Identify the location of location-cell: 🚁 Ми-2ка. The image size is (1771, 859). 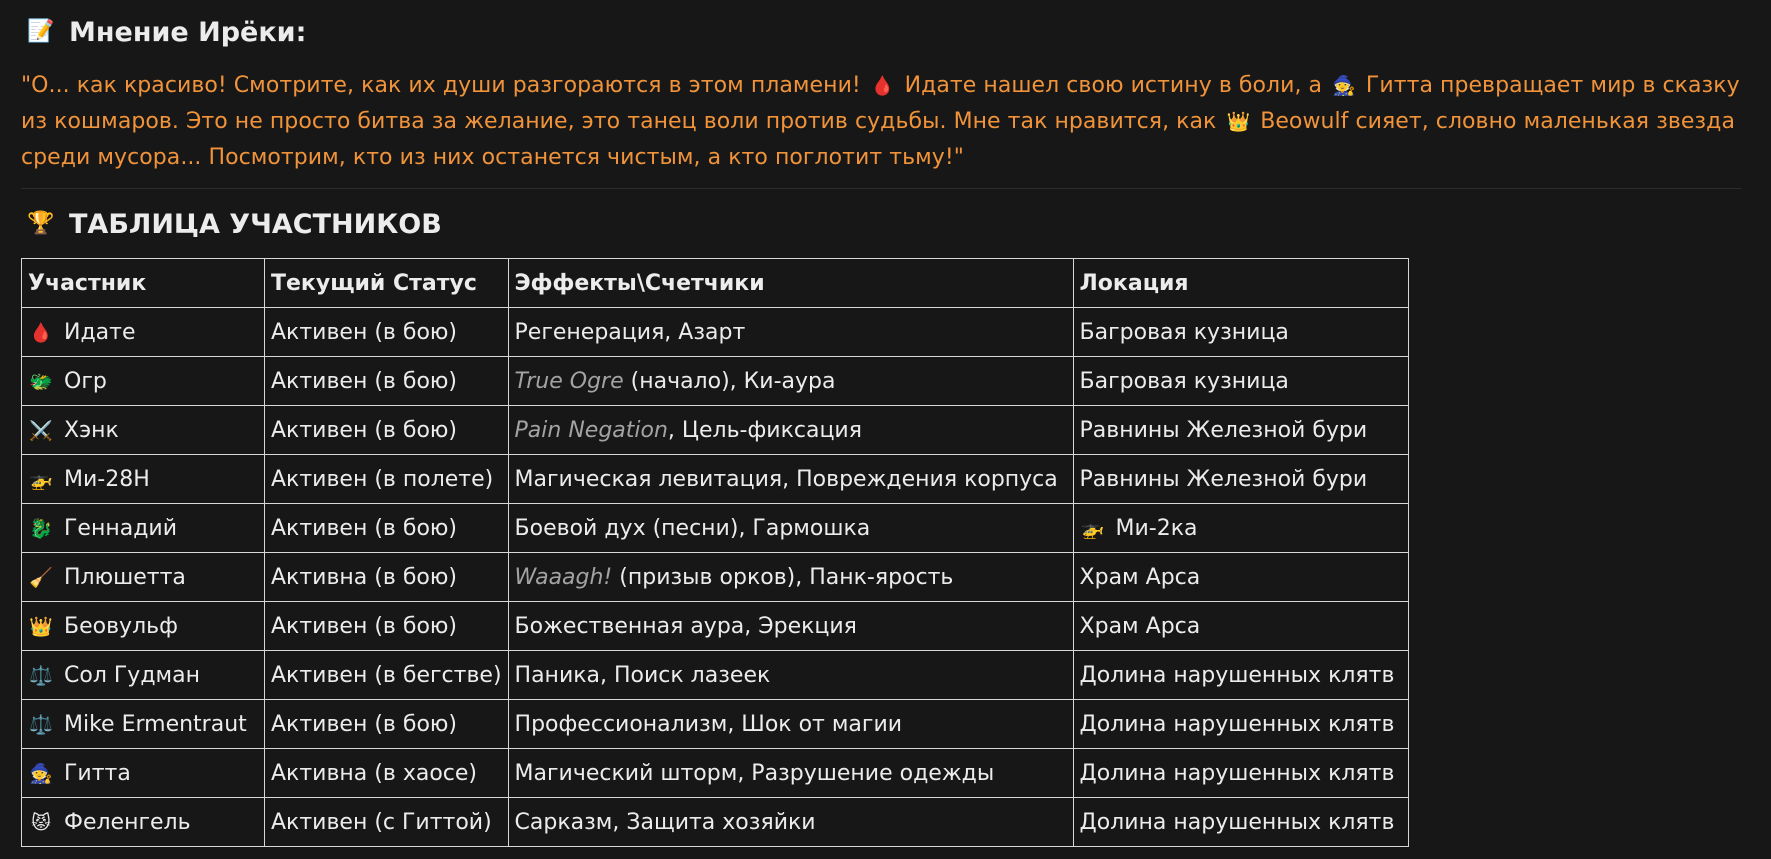
(1240, 528).